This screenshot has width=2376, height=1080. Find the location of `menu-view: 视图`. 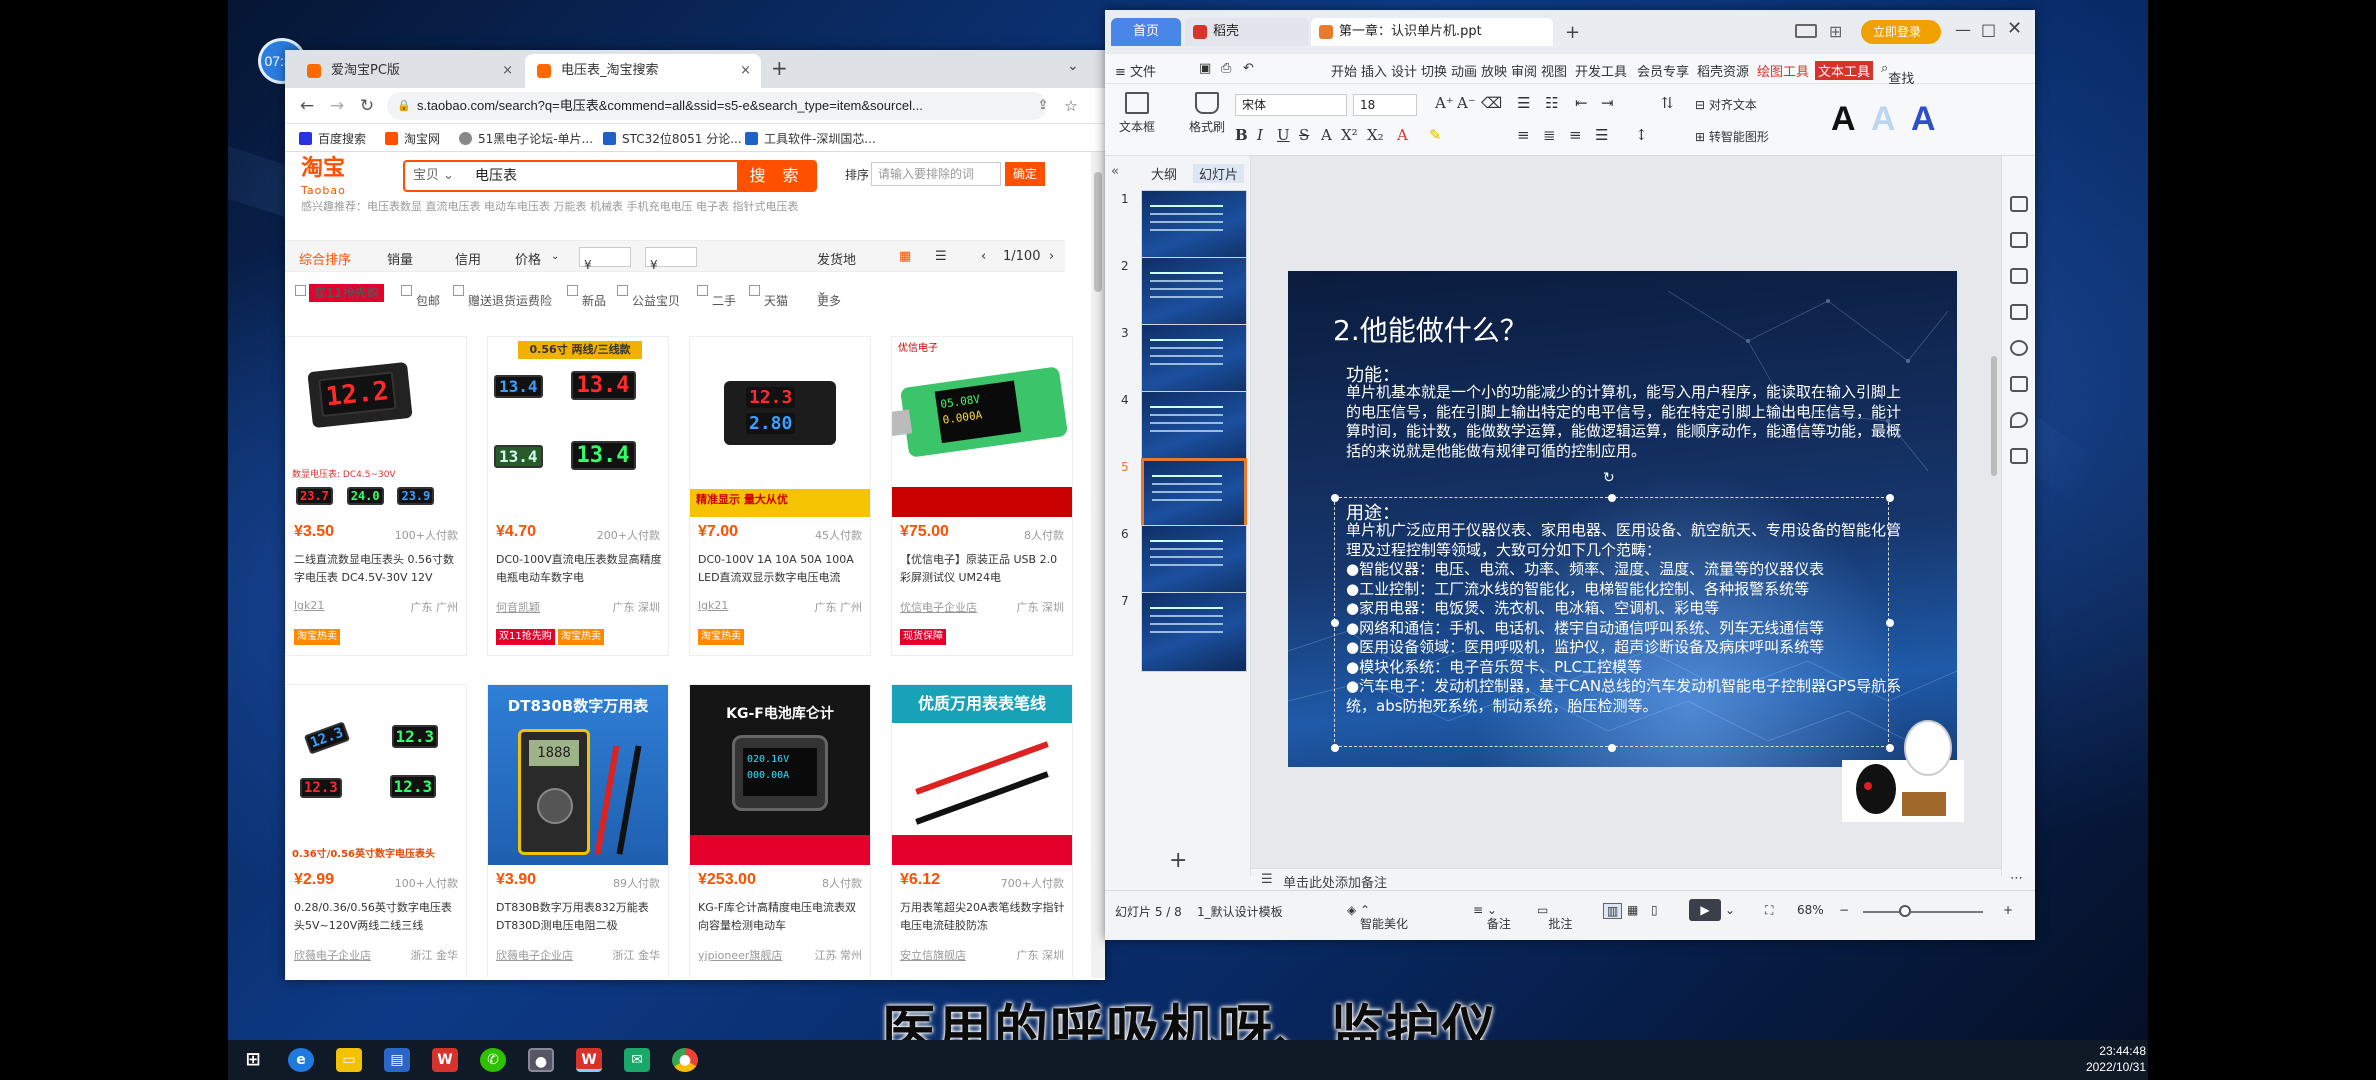

menu-view: 视图 is located at coordinates (1554, 70).